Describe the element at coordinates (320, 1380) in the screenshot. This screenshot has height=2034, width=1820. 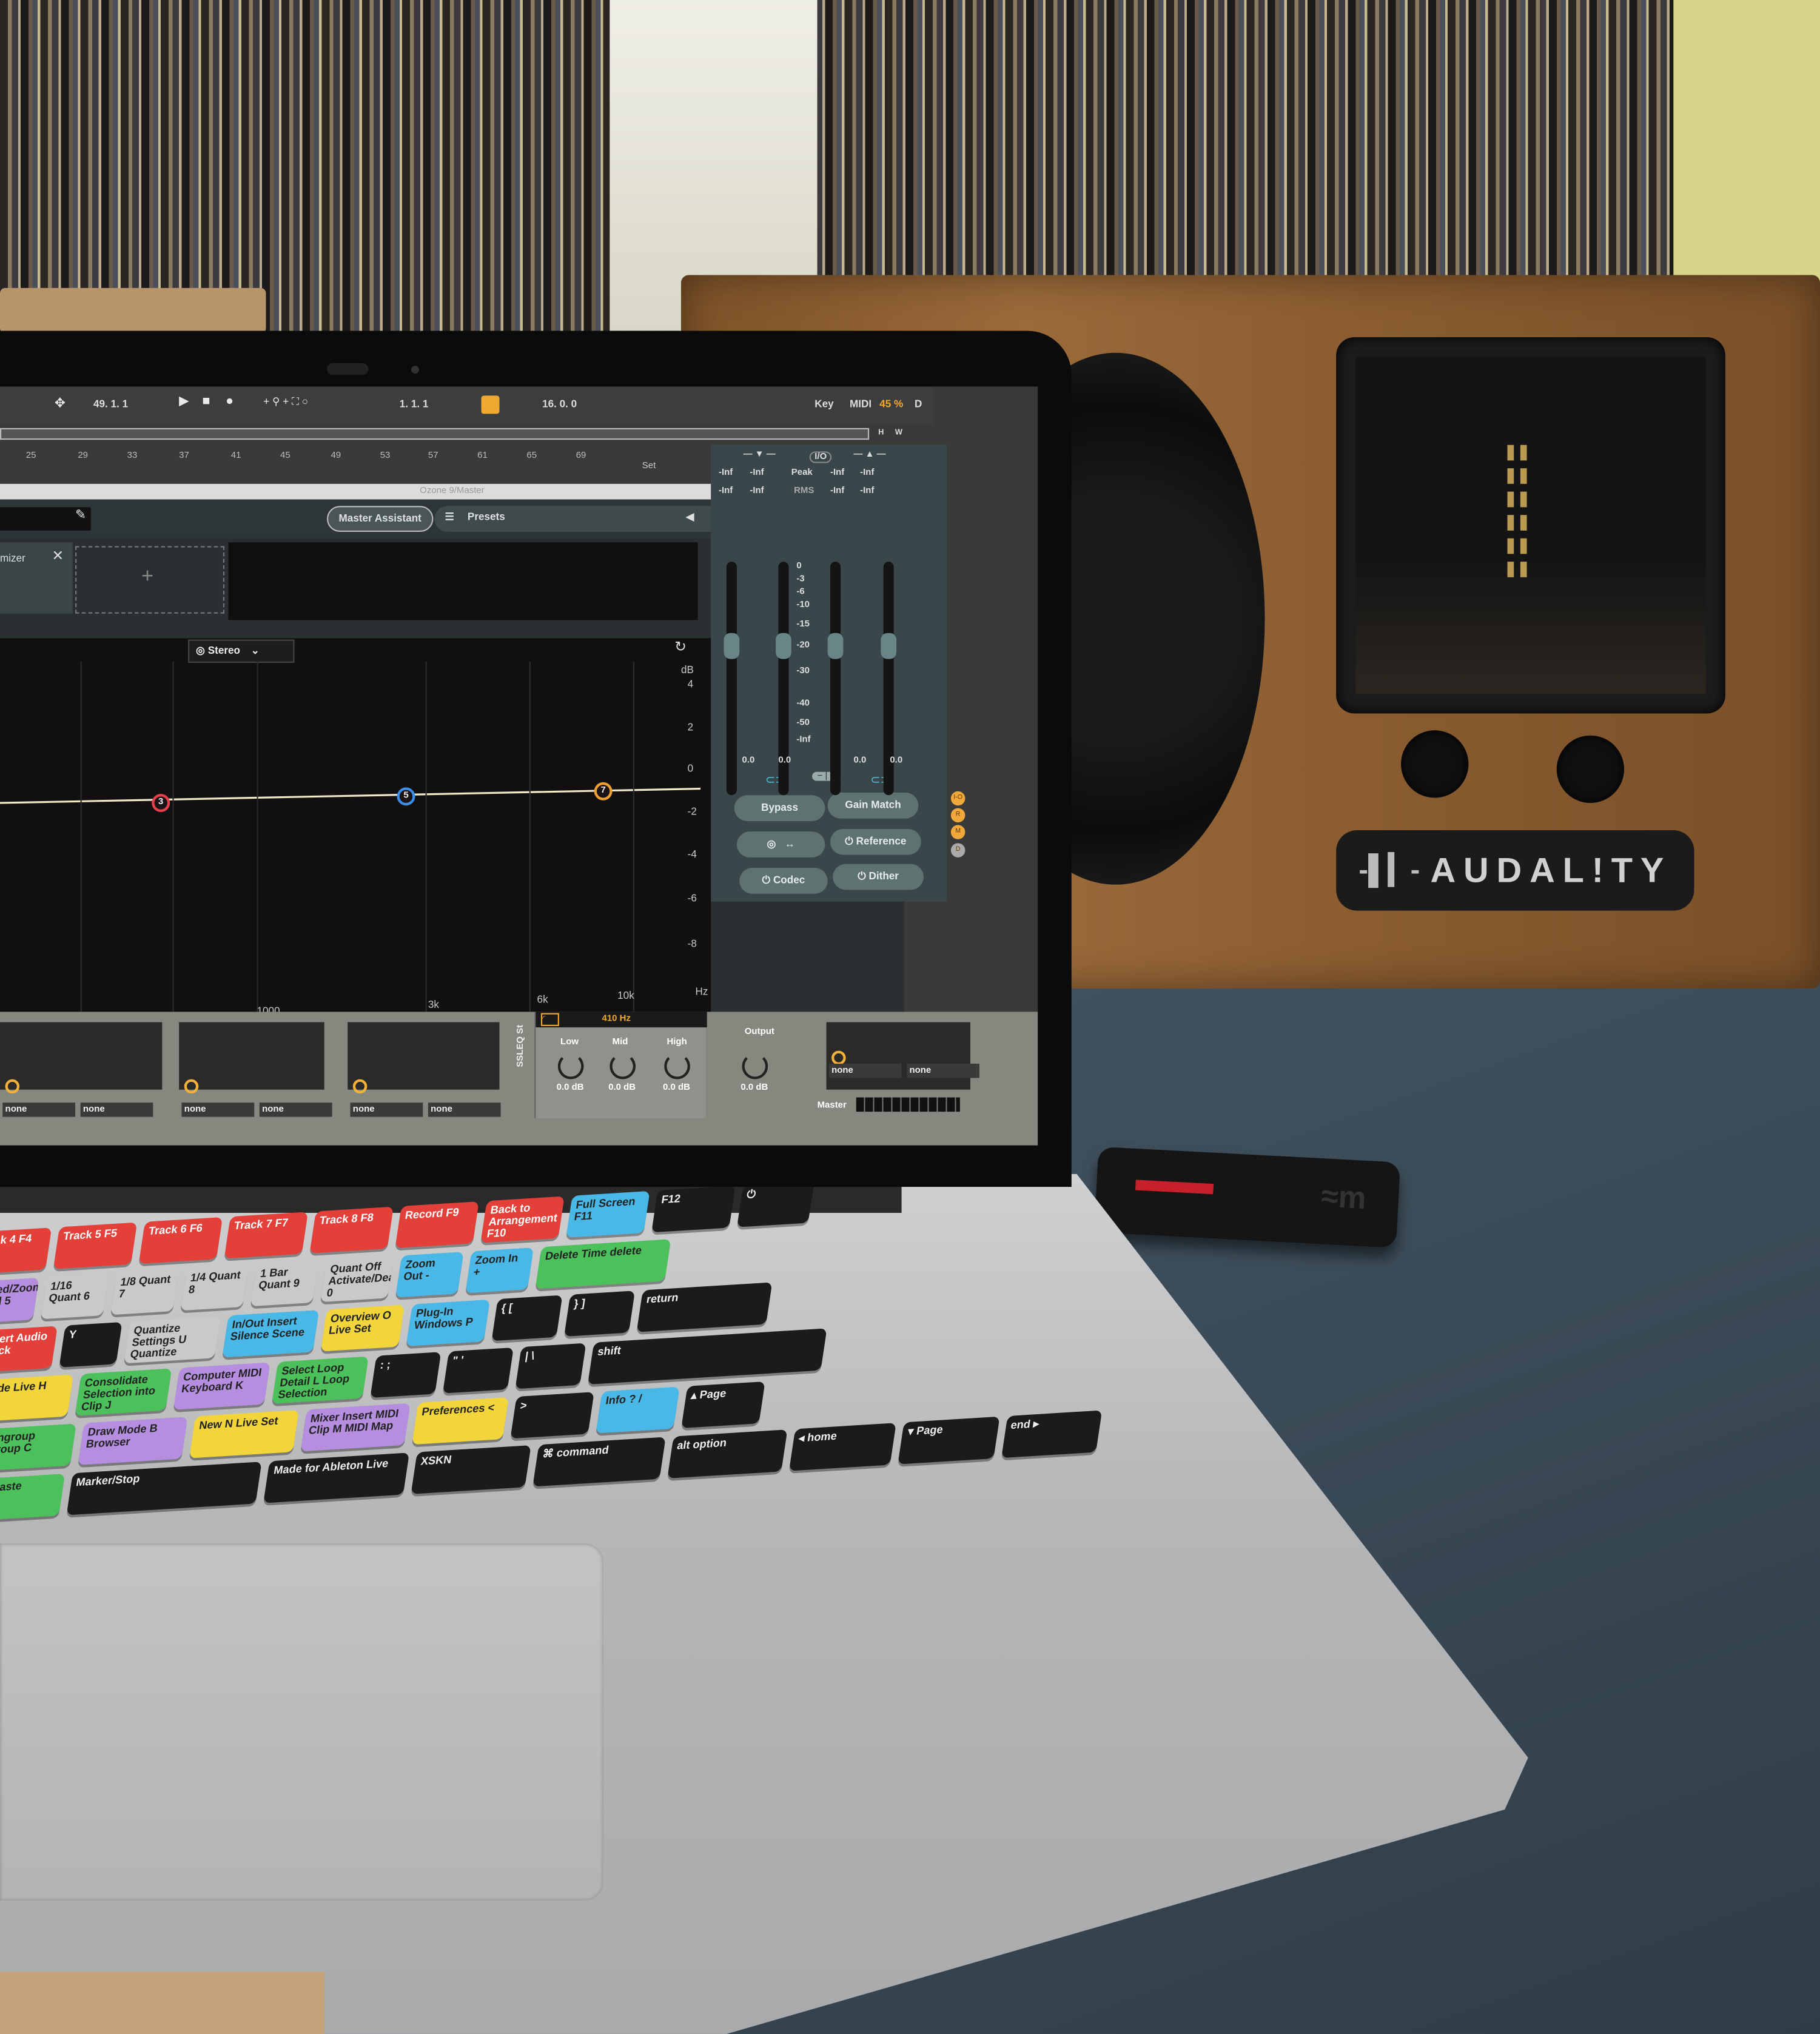
I see `key: Select Loop Detail L Loop Selection` at that location.